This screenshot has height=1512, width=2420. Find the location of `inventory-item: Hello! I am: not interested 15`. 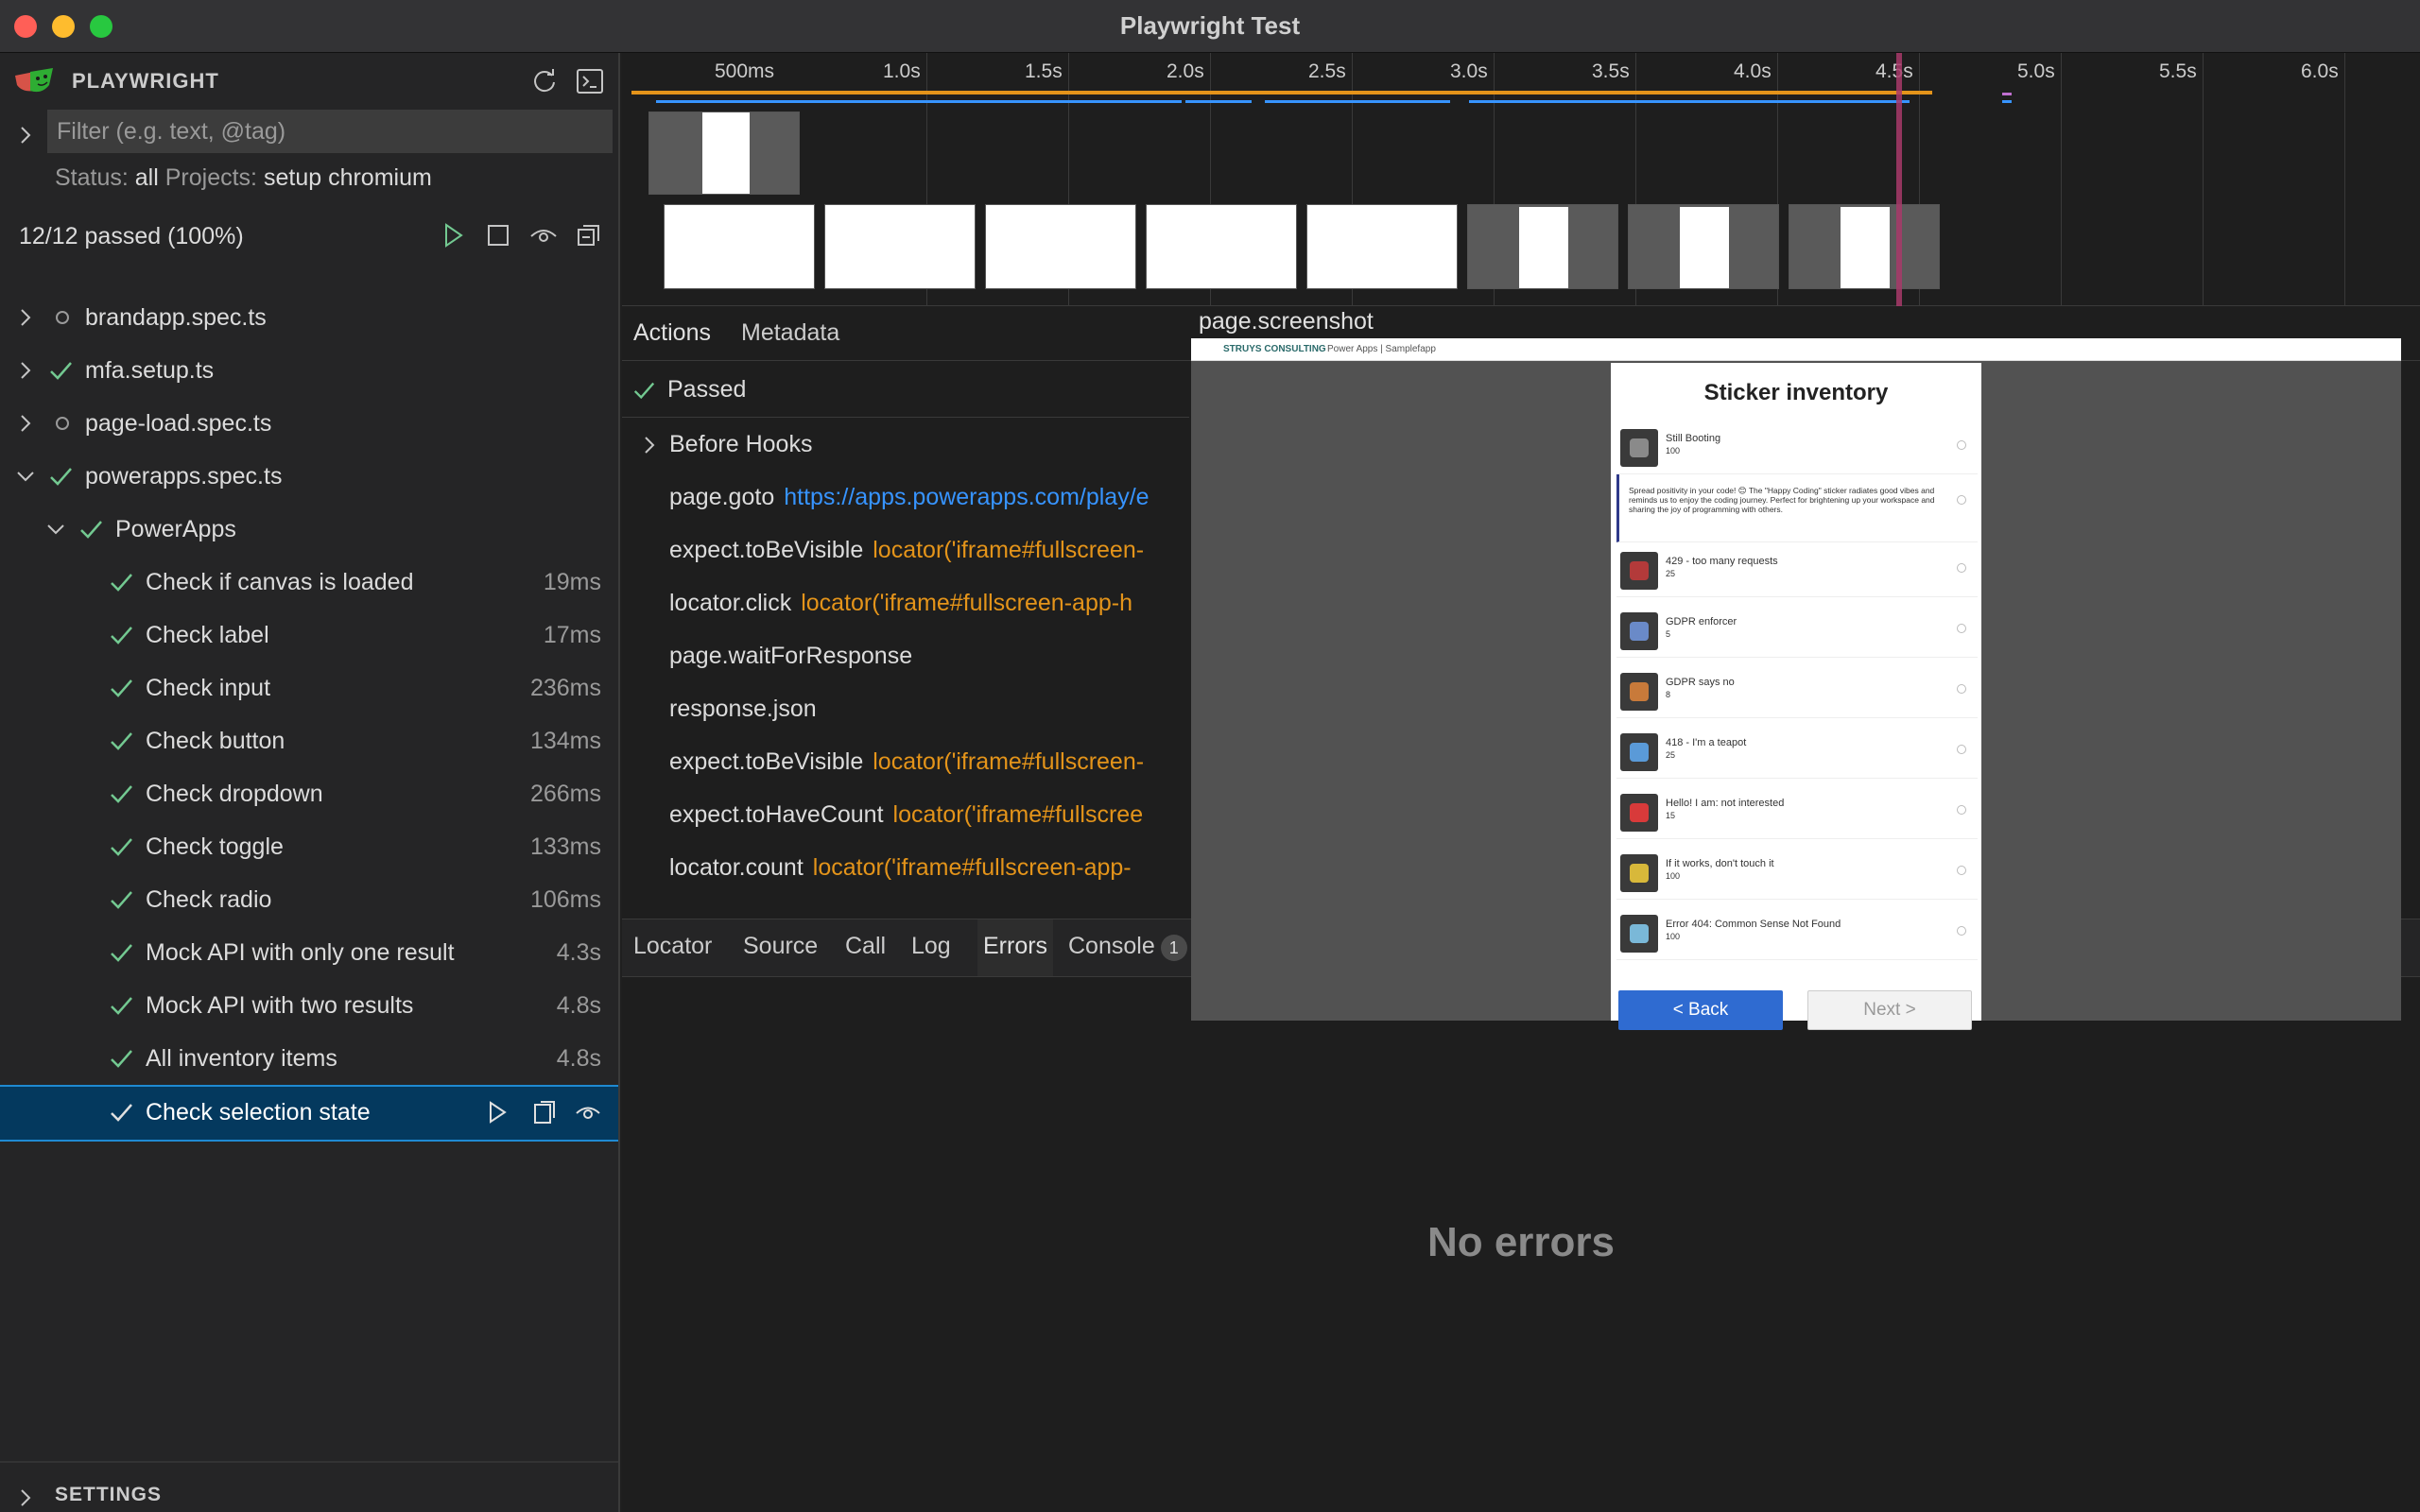

inventory-item: Hello! I am: not interested 15 is located at coordinates (1797, 811).